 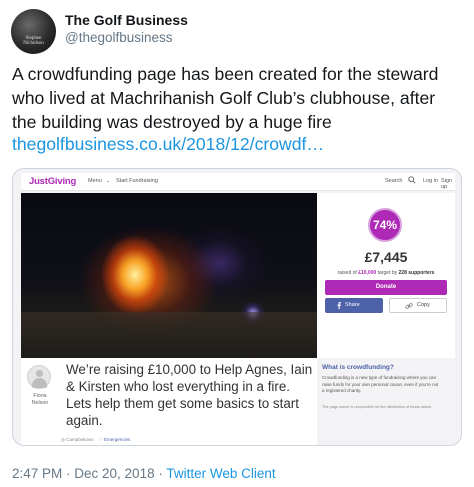 What do you see at coordinates (430, 181) in the screenshot?
I see `login-link: Log in` at bounding box center [430, 181].